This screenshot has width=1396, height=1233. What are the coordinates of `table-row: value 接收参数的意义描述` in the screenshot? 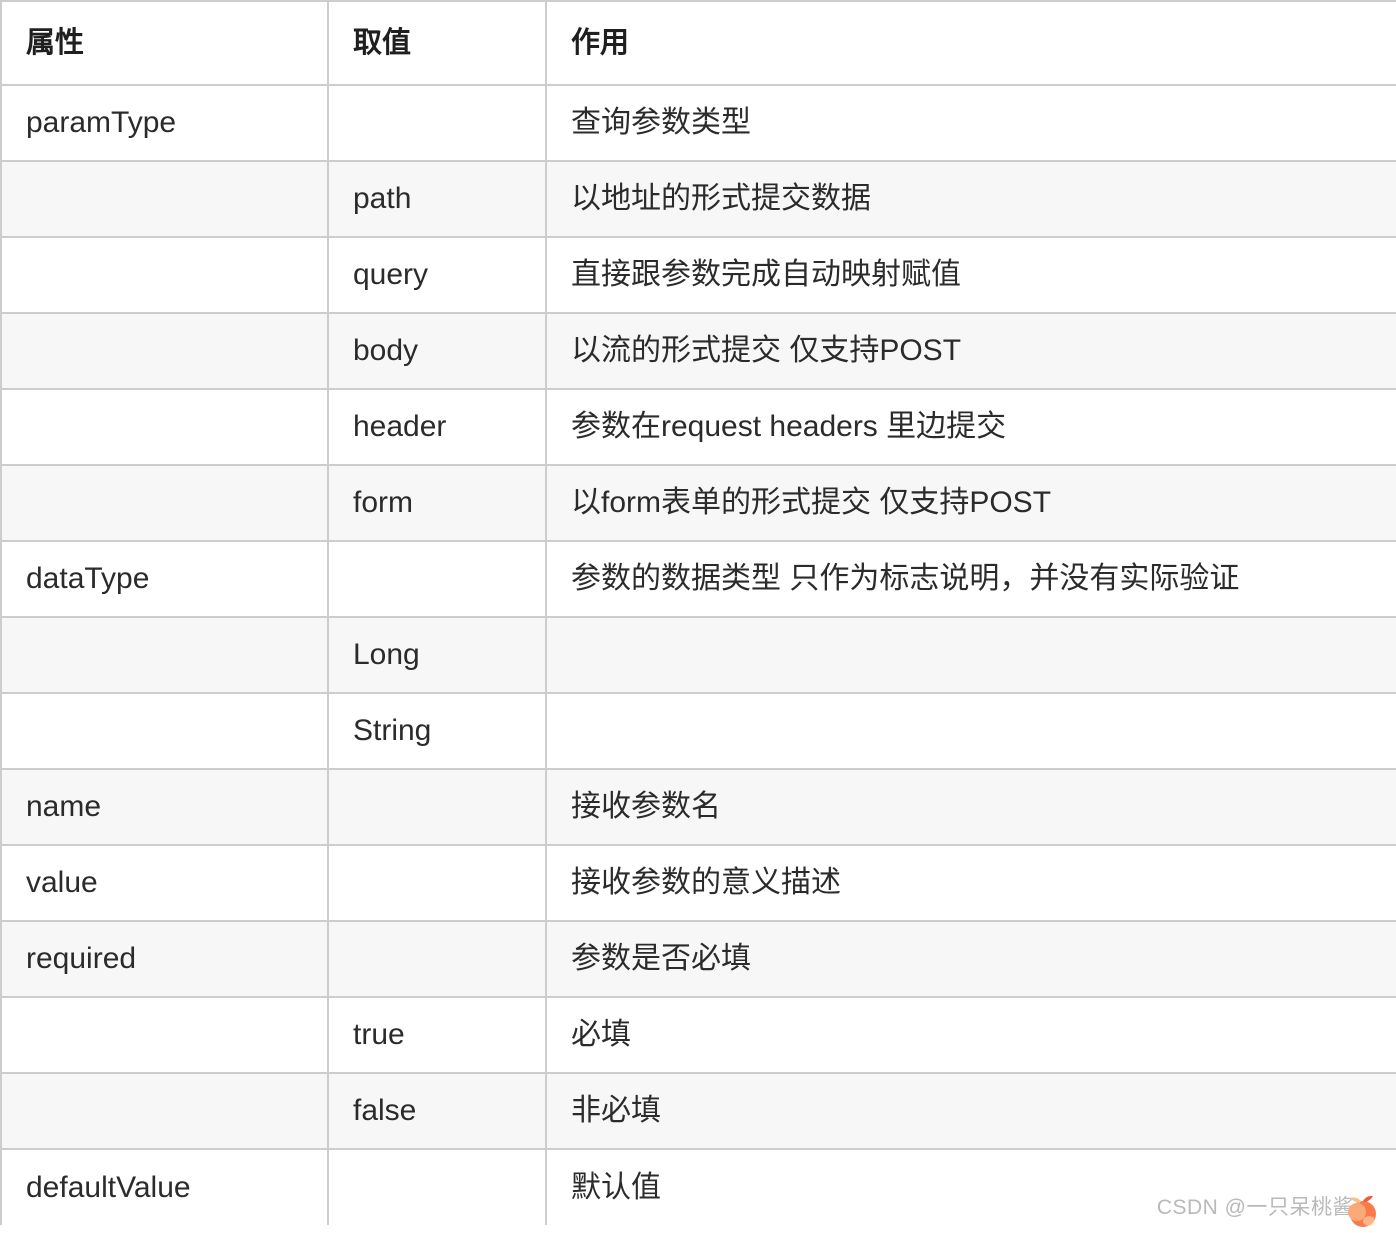 It's located at (698, 883).